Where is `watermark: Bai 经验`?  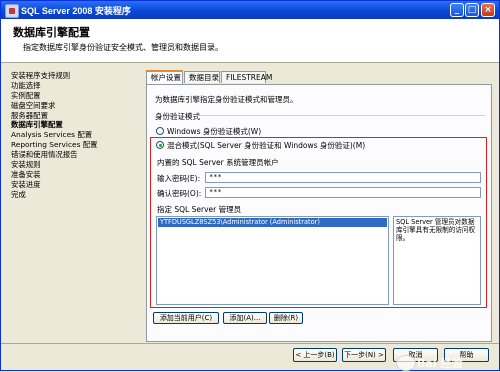
watermark: Bai 经验 is located at coordinates (446, 363).